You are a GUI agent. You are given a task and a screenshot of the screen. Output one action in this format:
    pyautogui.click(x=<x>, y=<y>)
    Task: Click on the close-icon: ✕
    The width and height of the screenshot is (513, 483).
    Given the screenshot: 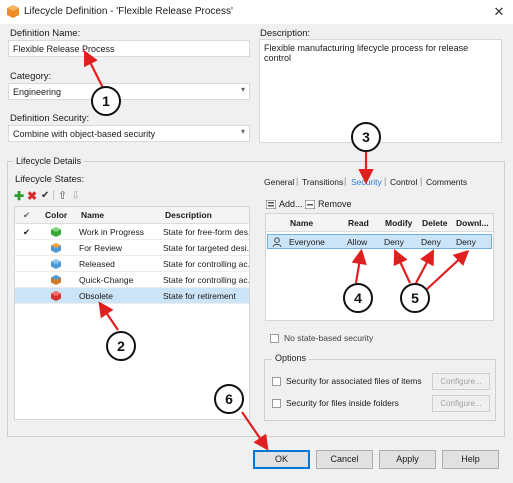 What is the action you would take?
    pyautogui.click(x=499, y=12)
    